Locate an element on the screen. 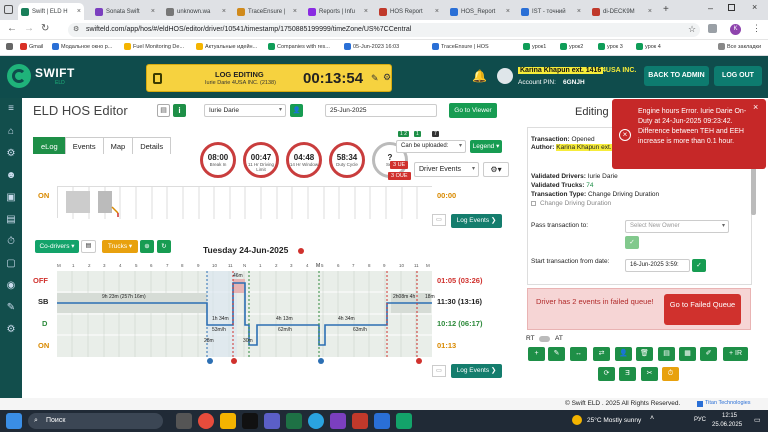 Image resolution: width=768 pixels, height=432 pixels. browser-tab: HOS_Report × is located at coordinates (480, 11).